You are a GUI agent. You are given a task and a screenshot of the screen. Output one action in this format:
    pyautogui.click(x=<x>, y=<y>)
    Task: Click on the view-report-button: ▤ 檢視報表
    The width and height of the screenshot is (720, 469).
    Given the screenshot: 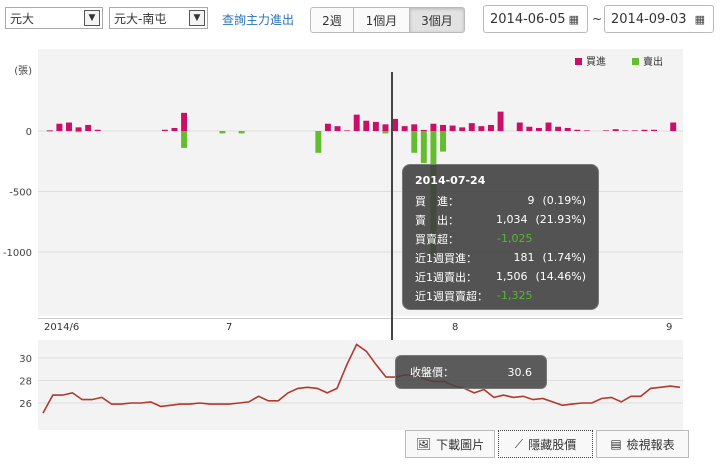 What is the action you would take?
    pyautogui.click(x=642, y=444)
    